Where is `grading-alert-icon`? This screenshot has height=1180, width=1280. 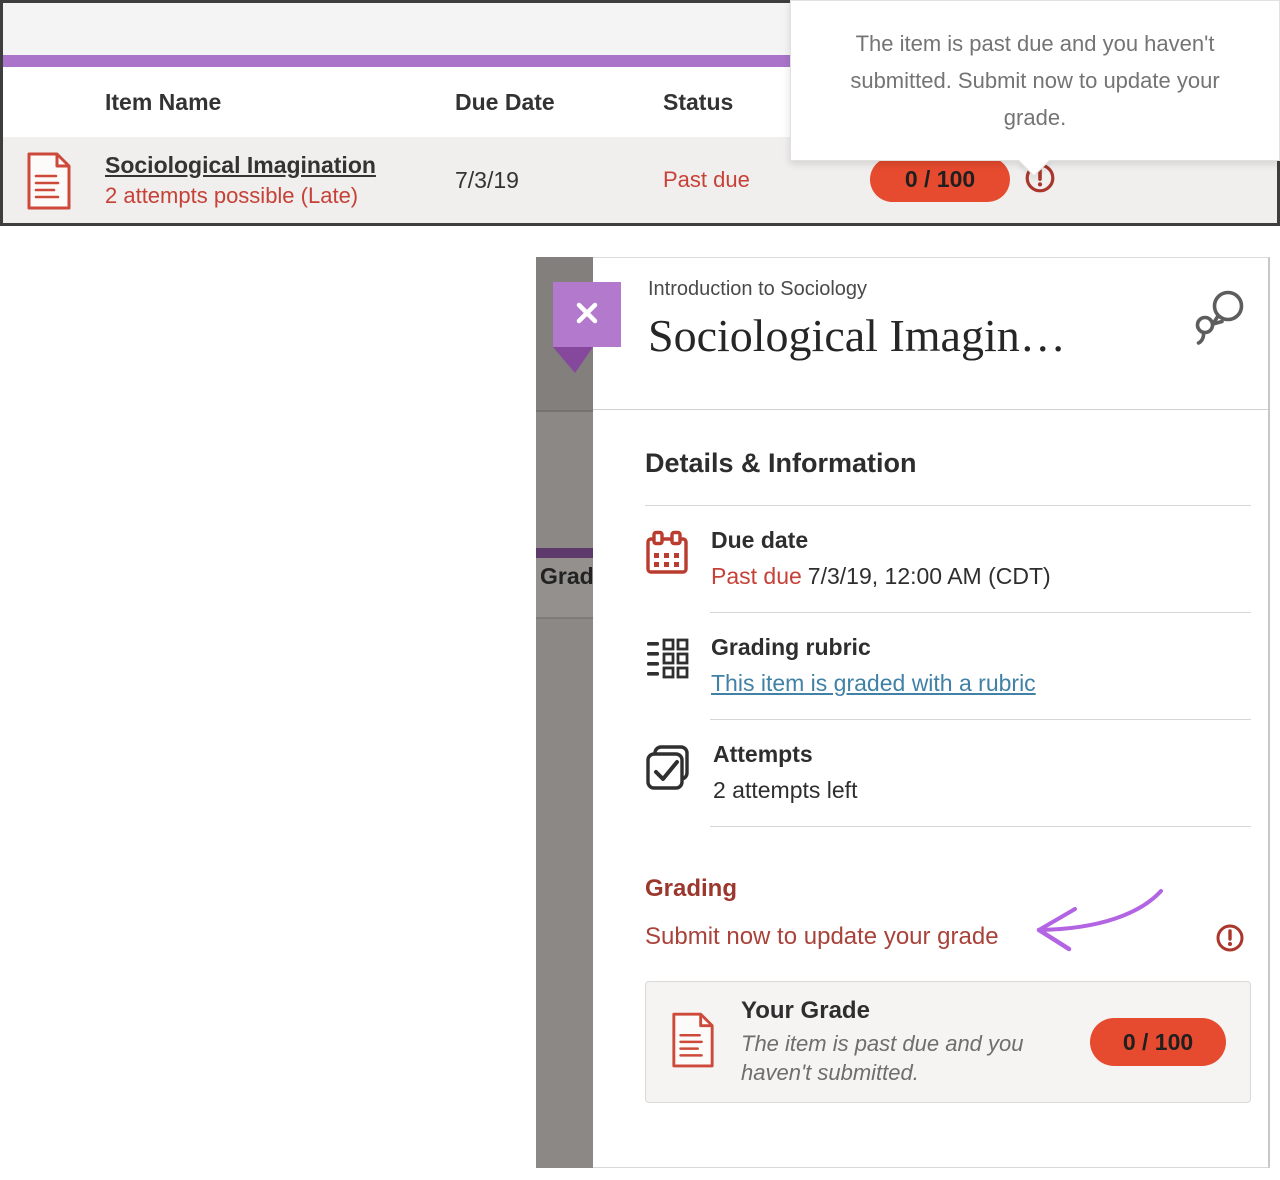 grading-alert-icon is located at coordinates (1230, 940).